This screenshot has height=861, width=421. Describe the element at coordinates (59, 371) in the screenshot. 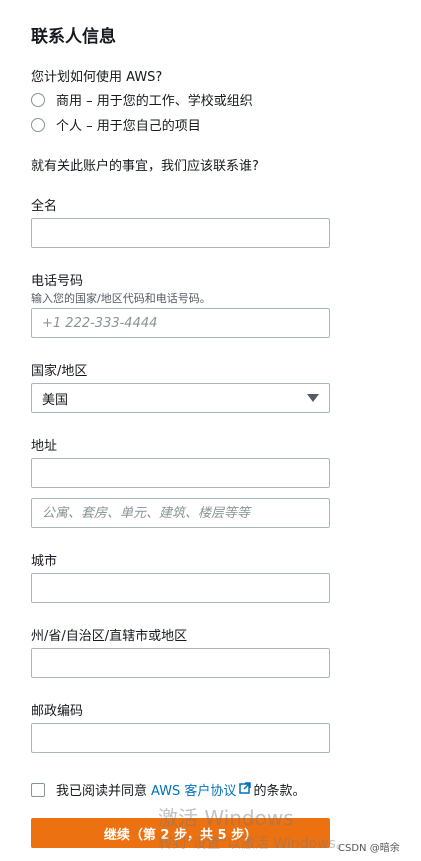

I see `country-label: 国家/地区` at that location.